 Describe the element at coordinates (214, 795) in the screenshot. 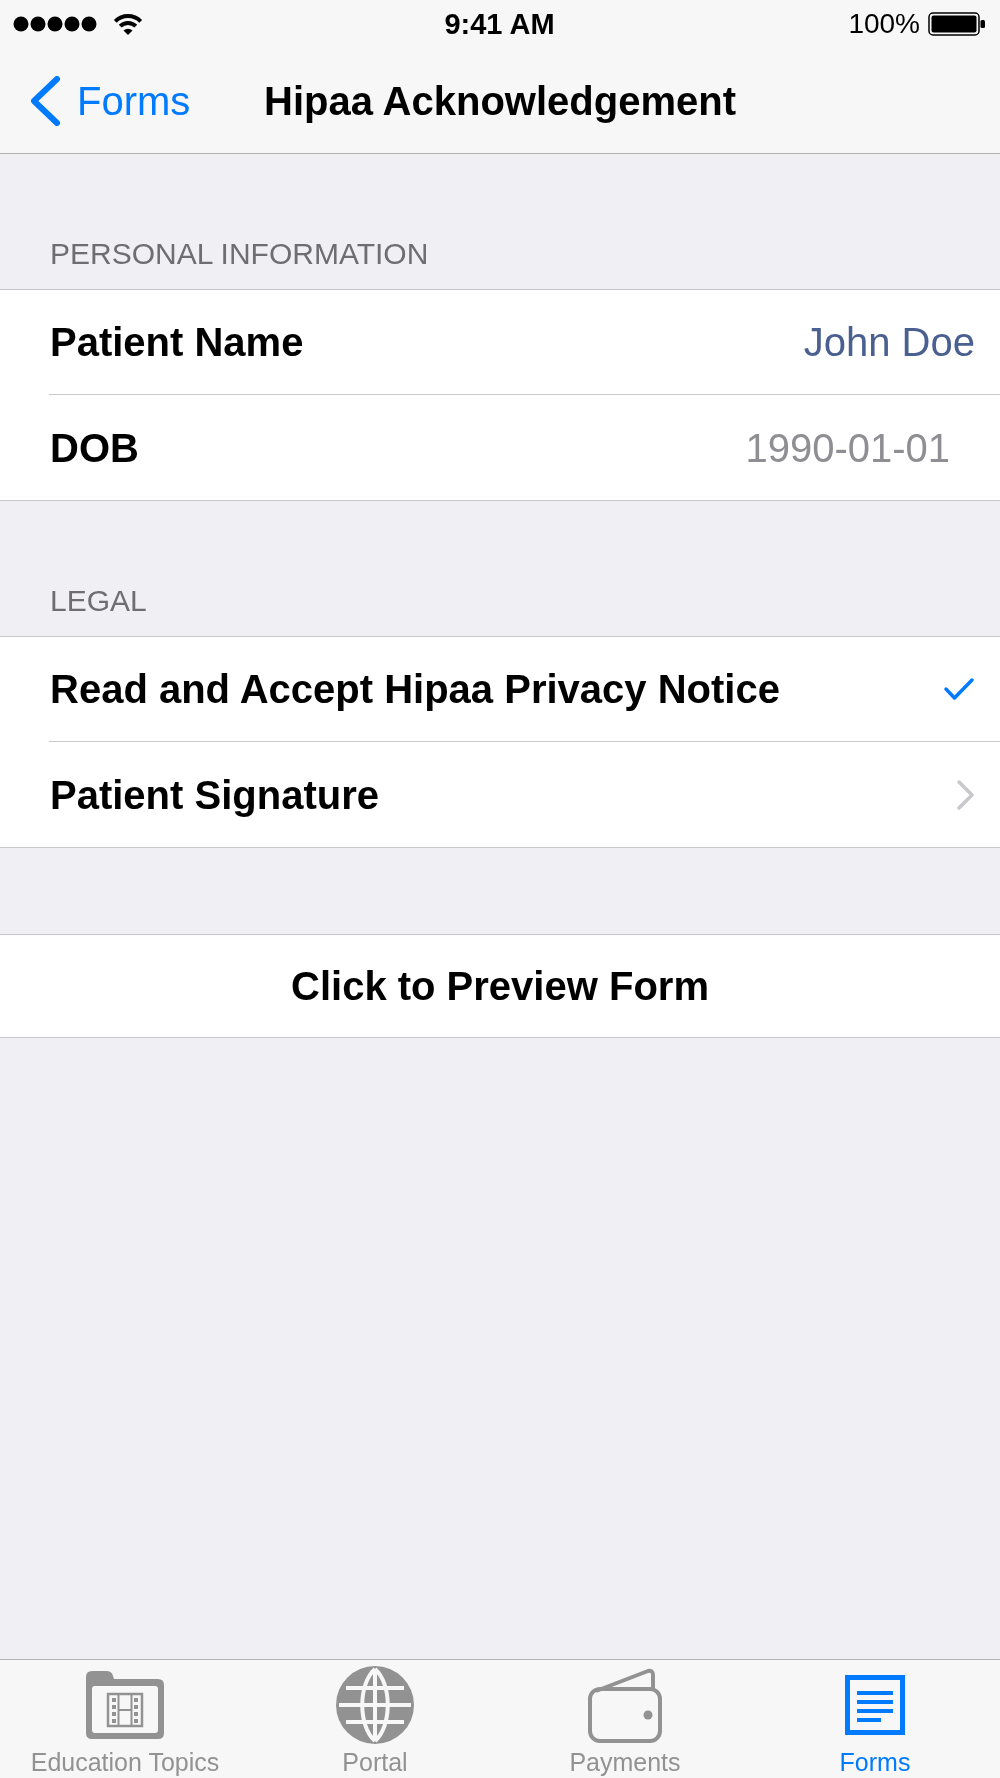

I see `row-label: Patient Signature` at that location.